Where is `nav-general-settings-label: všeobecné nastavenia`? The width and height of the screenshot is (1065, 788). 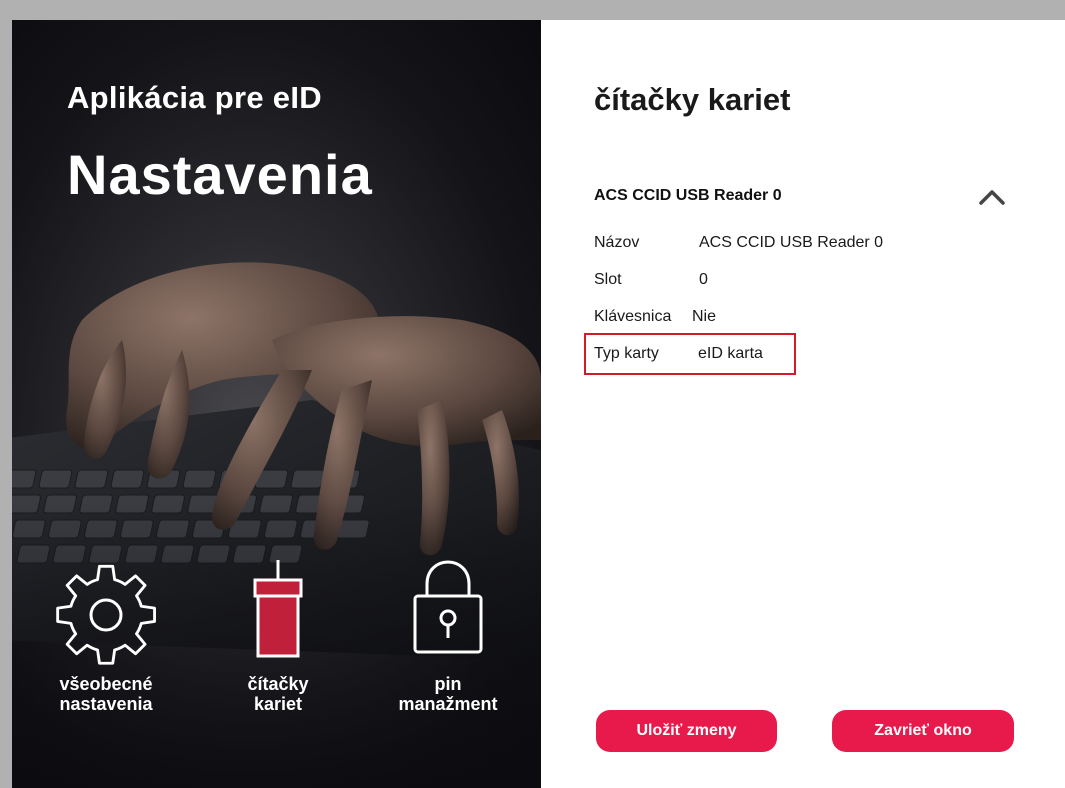 nav-general-settings-label: všeobecné nastavenia is located at coordinates (106, 694).